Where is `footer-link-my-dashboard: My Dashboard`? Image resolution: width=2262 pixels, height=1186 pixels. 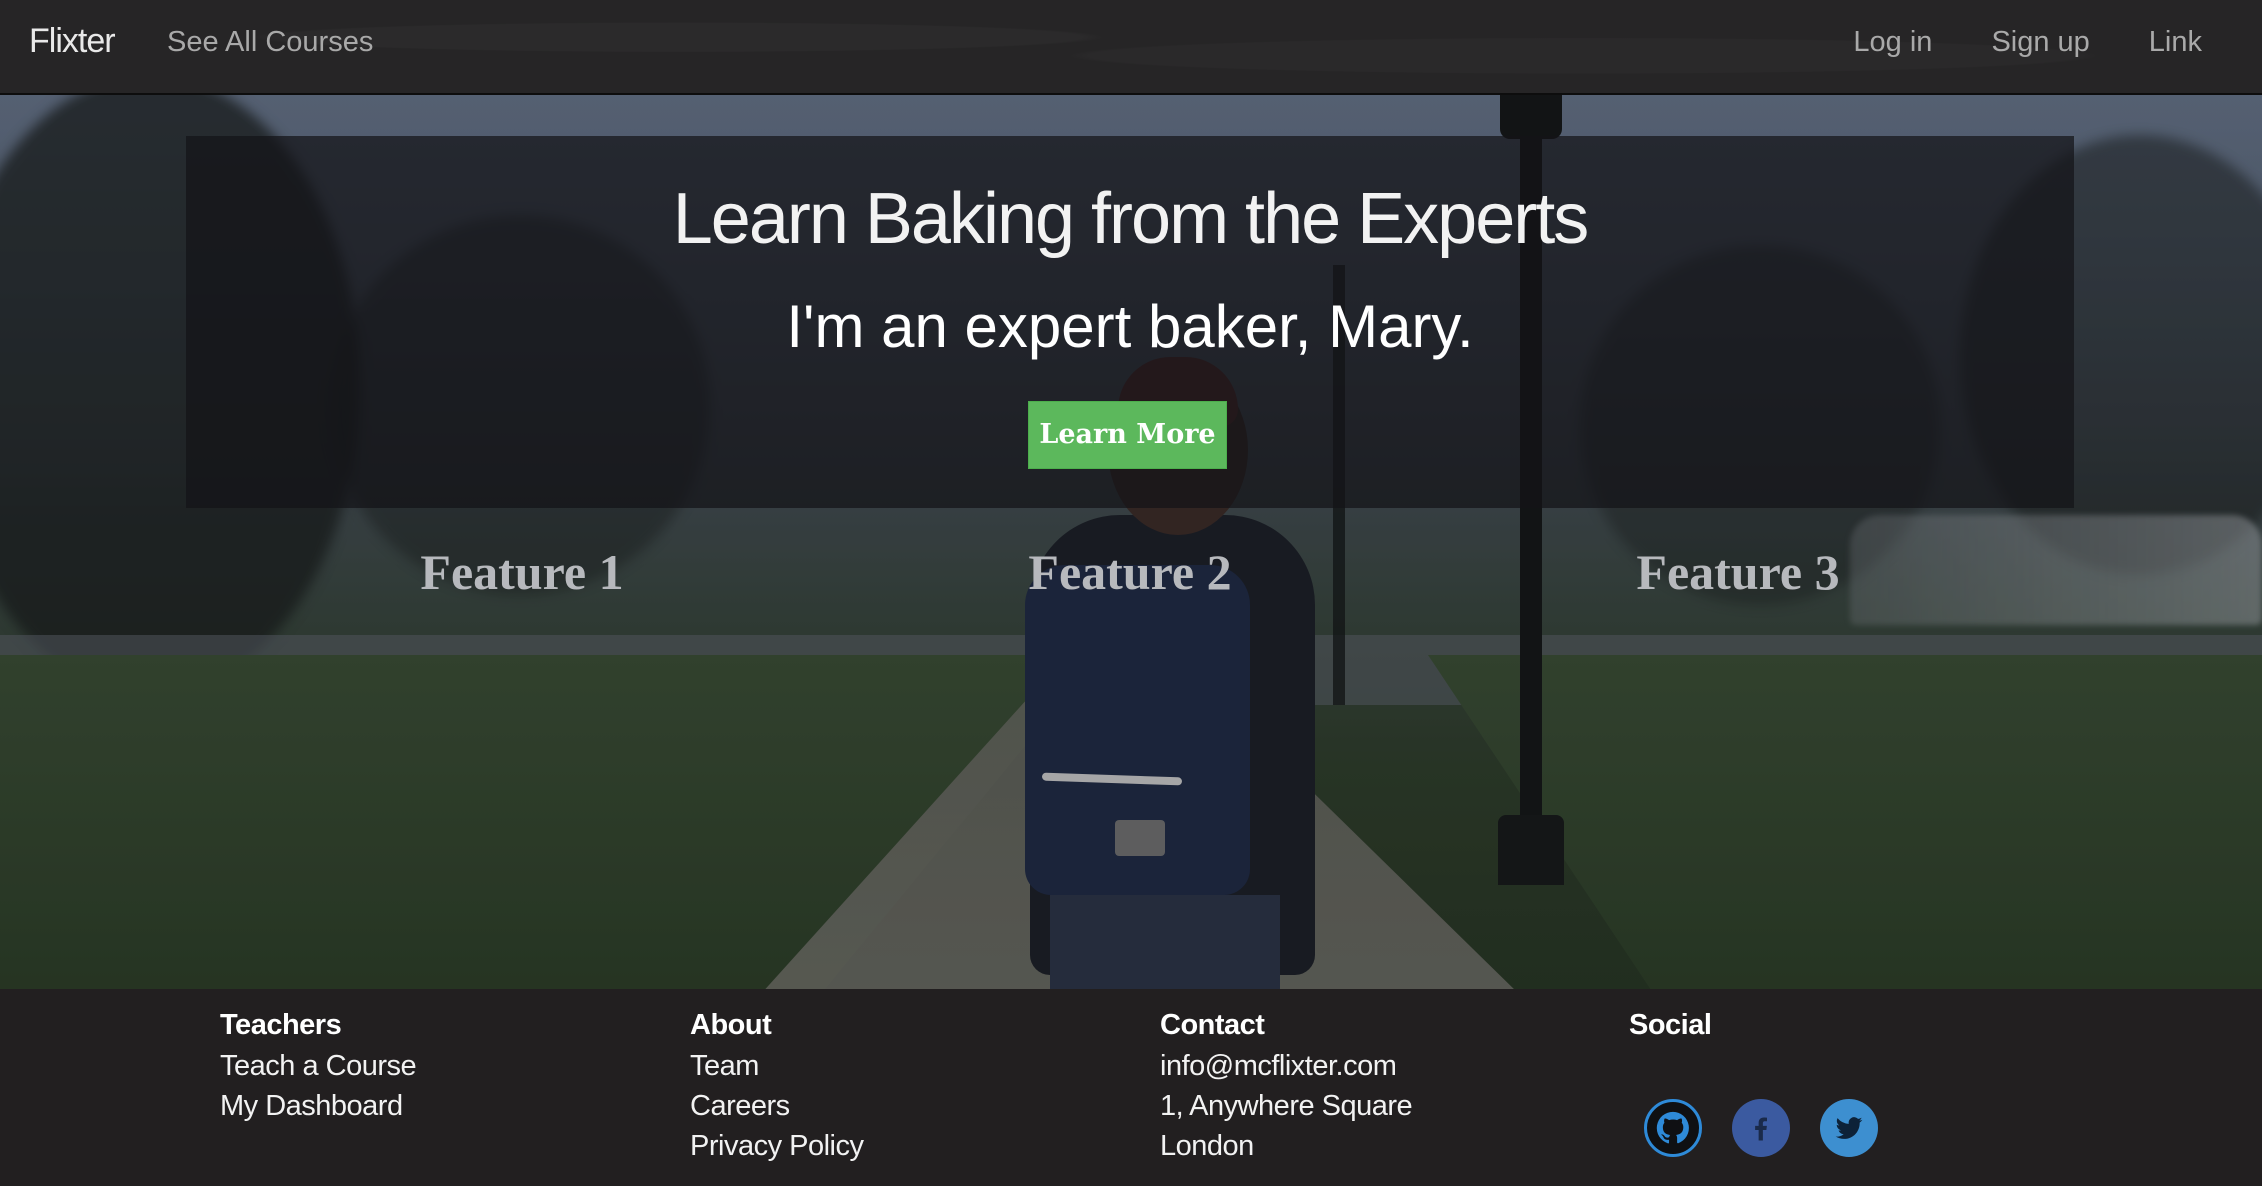
footer-link-my-dashboard: My Dashboard is located at coordinates (318, 1106).